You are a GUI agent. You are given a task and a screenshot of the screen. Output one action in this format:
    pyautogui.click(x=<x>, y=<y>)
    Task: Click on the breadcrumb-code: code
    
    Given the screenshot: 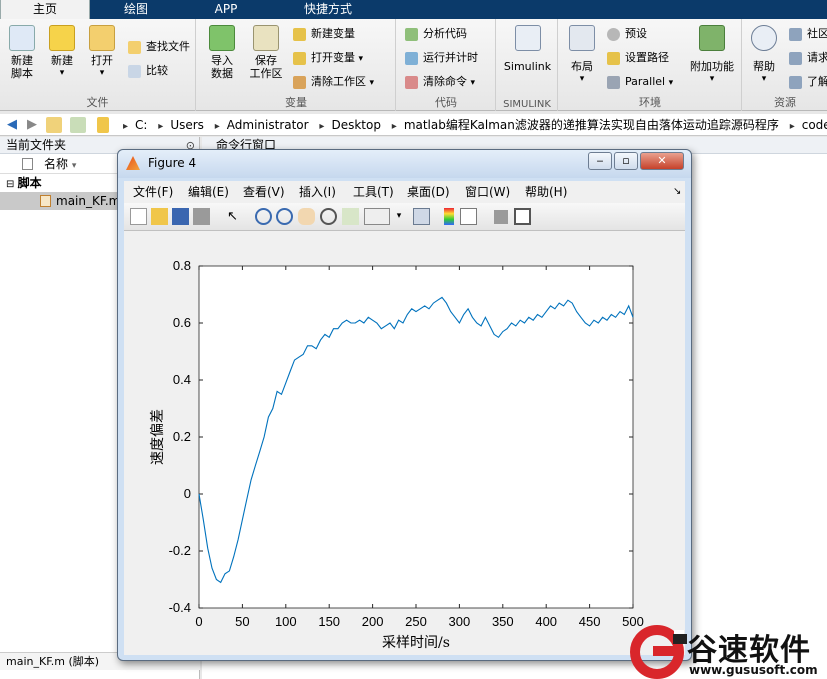 What is the action you would take?
    pyautogui.click(x=812, y=125)
    